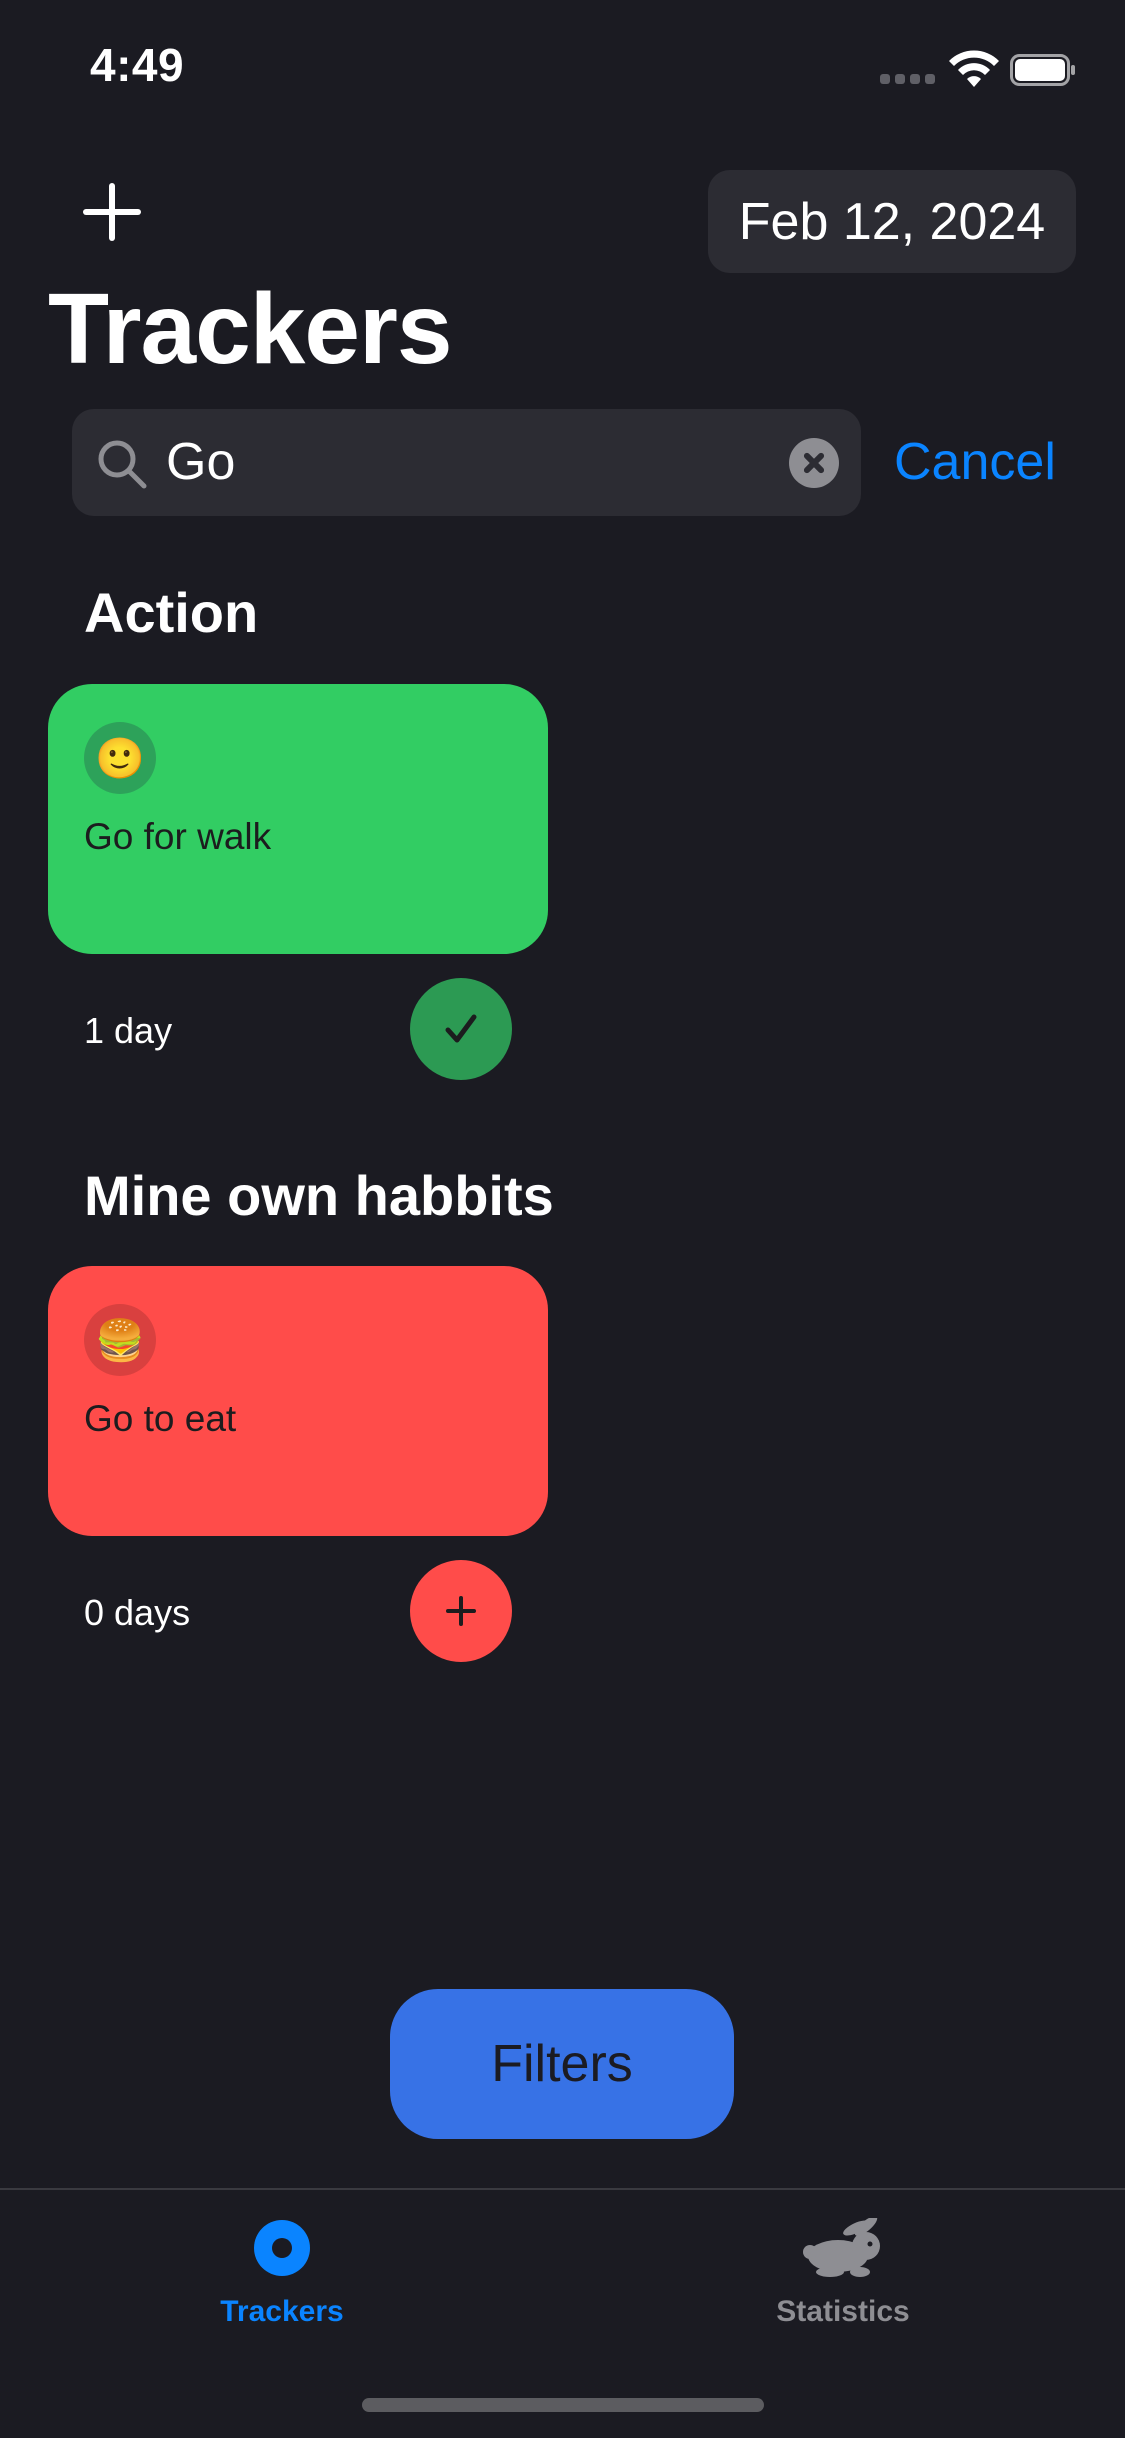 The width and height of the screenshot is (1125, 2438). Describe the element at coordinates (298, 819) in the screenshot. I see `tracker-card-go-for-walk: 🙂 Go for walk` at that location.